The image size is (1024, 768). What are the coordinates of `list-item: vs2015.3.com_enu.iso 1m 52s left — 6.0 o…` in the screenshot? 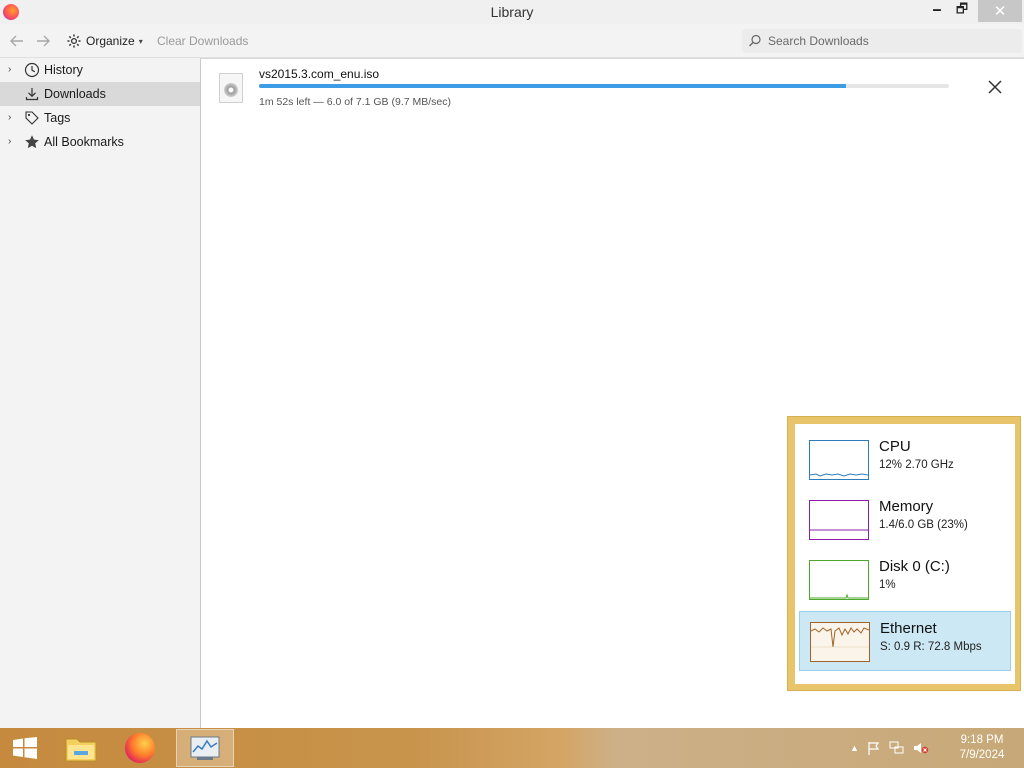 It's located at (612, 89).